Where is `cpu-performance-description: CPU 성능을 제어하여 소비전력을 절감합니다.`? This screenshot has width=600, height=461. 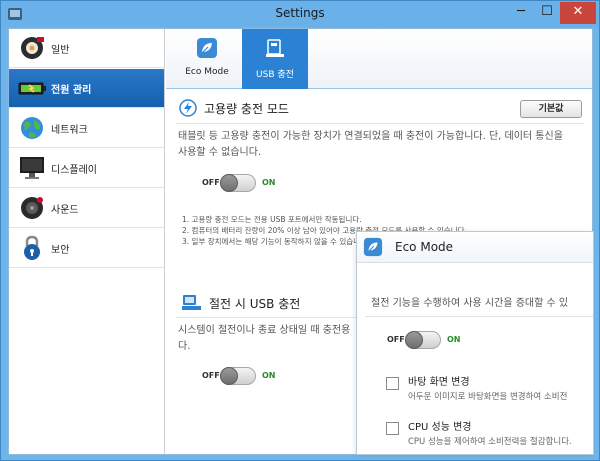
cpu-performance-description: CPU 성능을 제어하여 소비전력을 절감합니다. is located at coordinates (490, 442).